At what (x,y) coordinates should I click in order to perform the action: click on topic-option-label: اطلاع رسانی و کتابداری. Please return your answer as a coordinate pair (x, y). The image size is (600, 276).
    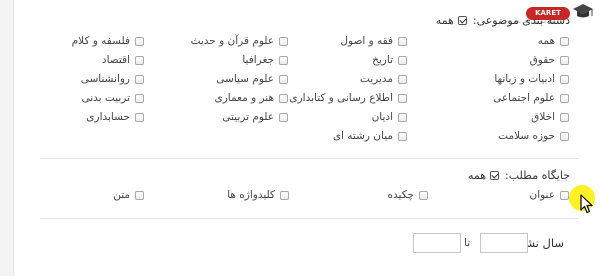
    Looking at the image, I should click on (341, 98).